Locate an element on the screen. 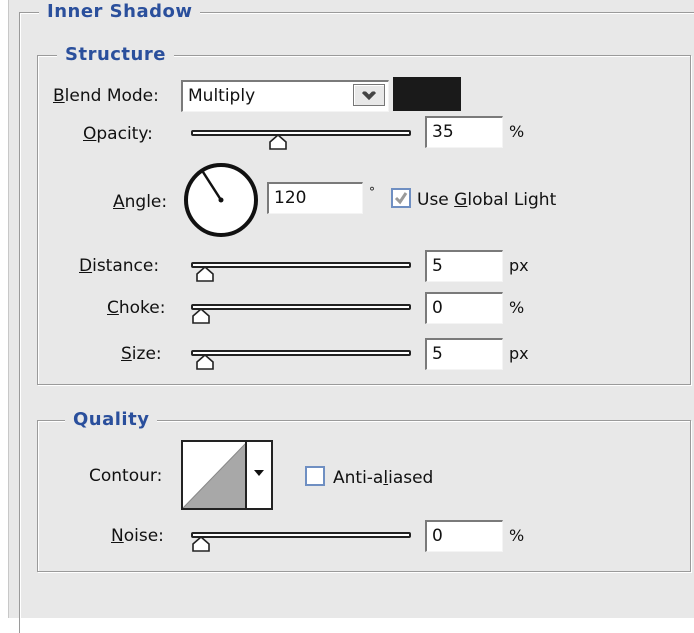 This screenshot has height=633, width=694. noise-slider-track is located at coordinates (301, 535).